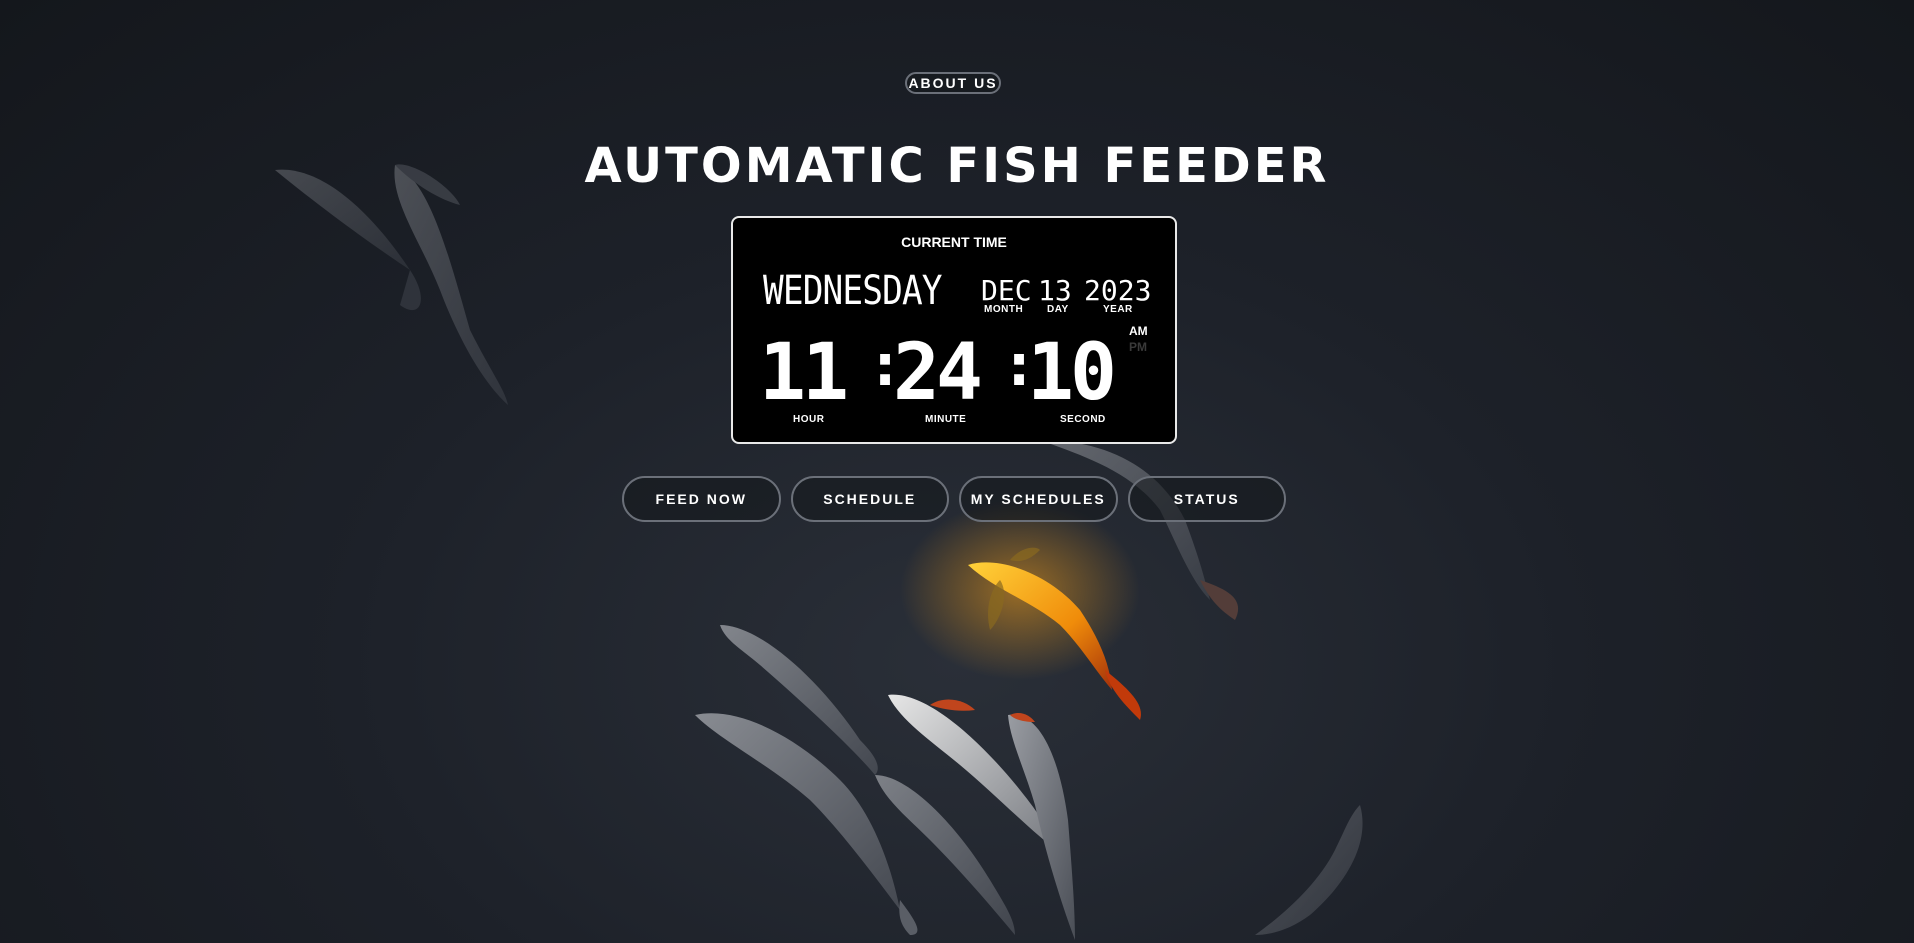 The height and width of the screenshot is (943, 1914). I want to click on my-schedules-button: MY SCHEDULES, so click(1038, 499).